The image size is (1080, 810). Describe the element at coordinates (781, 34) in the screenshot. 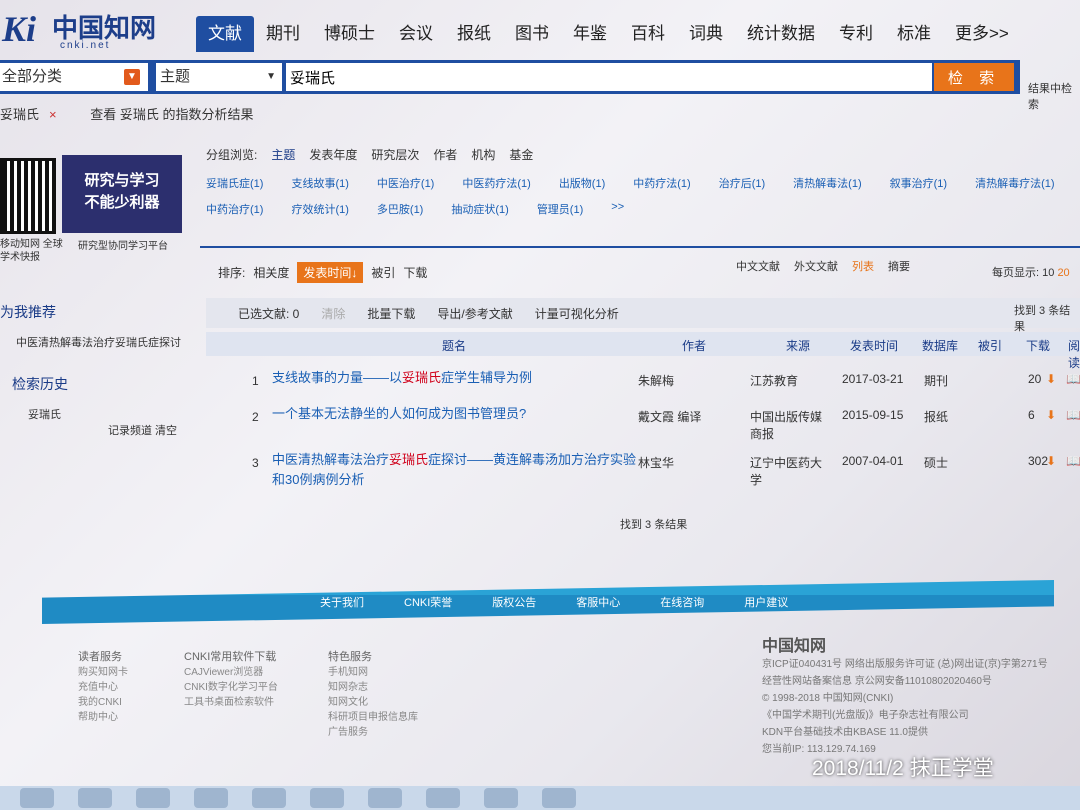

I see `nav-tab: 统计数据` at that location.